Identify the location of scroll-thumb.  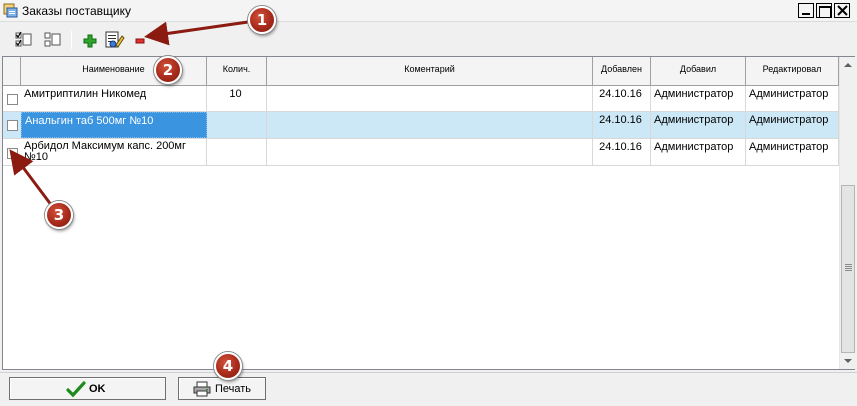
(848, 269).